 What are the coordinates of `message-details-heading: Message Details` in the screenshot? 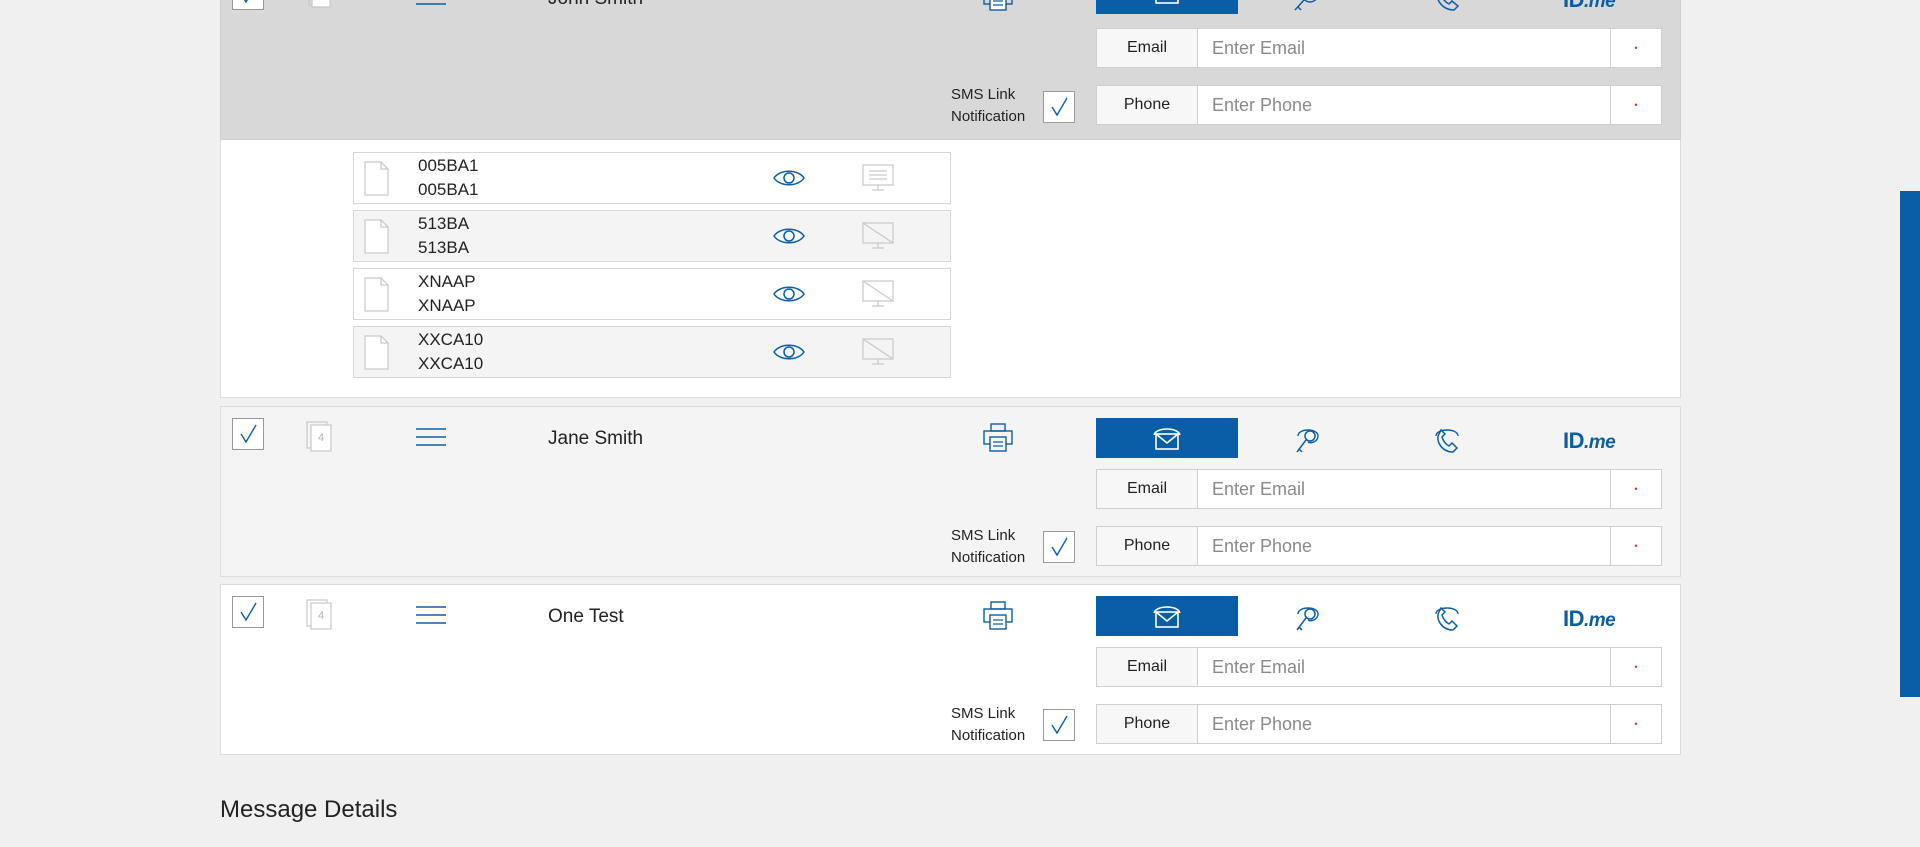 It's located at (309, 809).